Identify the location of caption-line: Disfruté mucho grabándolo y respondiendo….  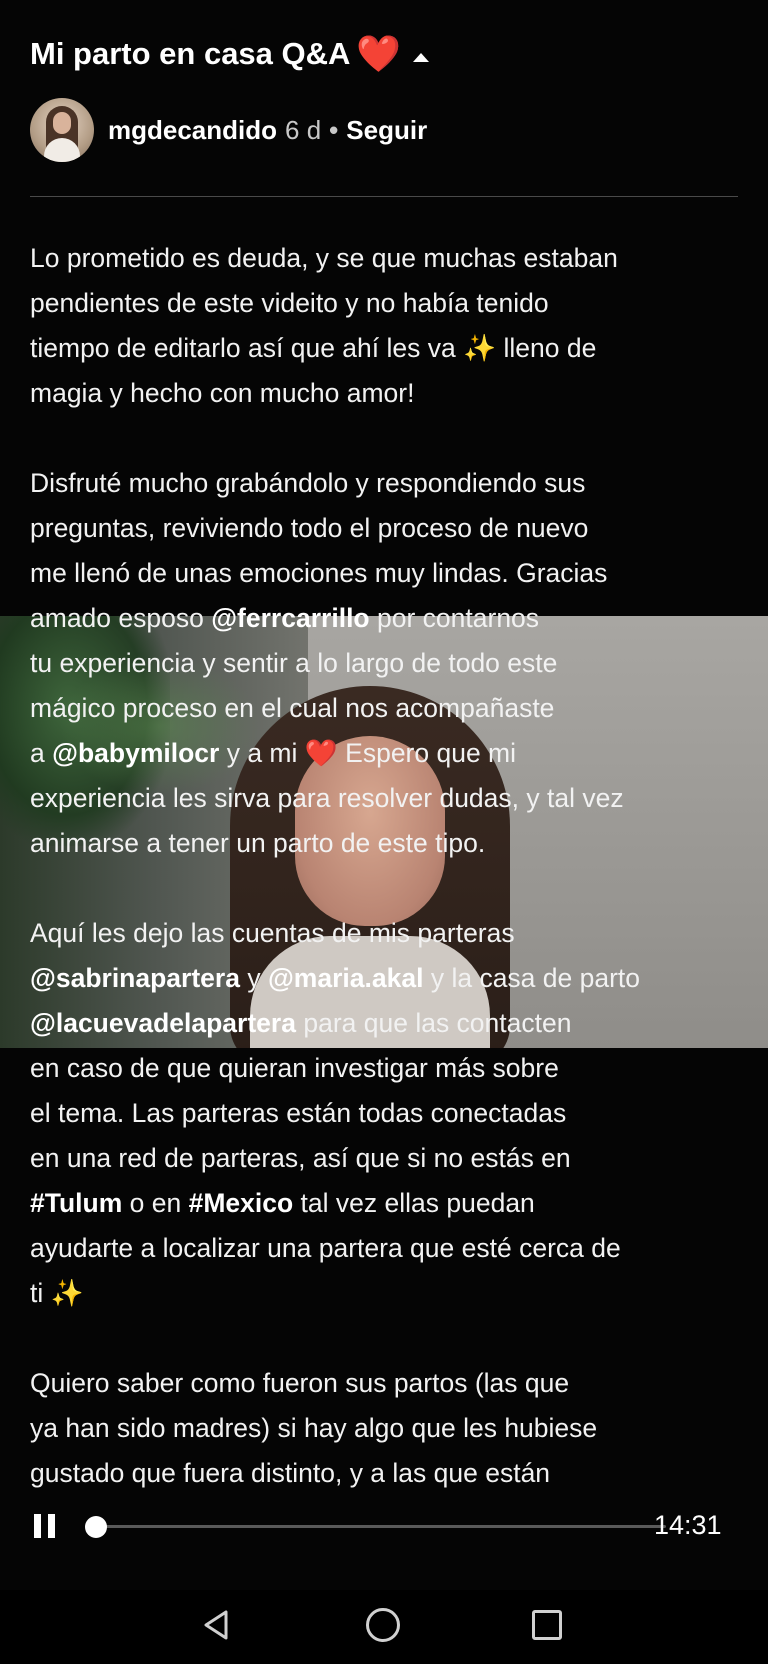
(308, 483).